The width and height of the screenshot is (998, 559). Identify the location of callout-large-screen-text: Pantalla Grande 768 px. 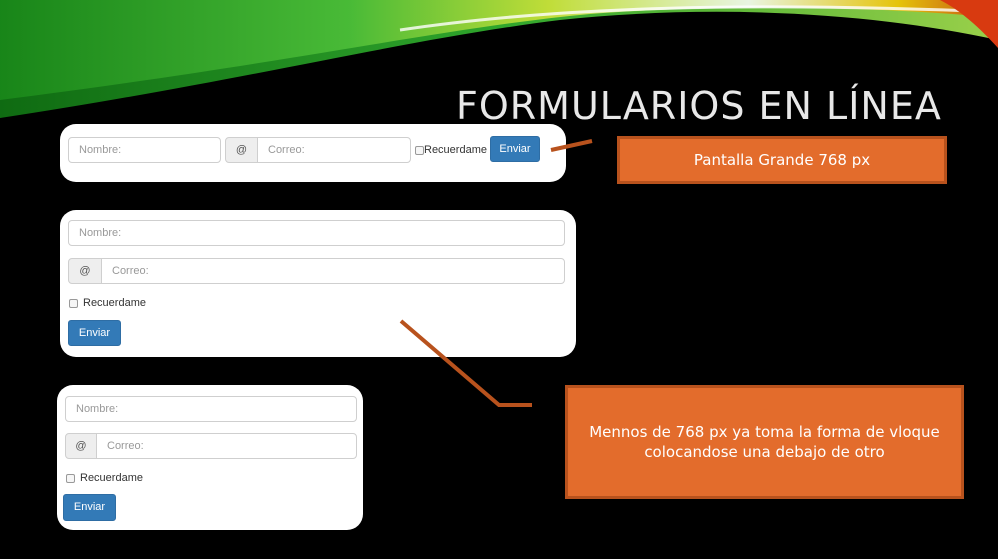
(782, 160).